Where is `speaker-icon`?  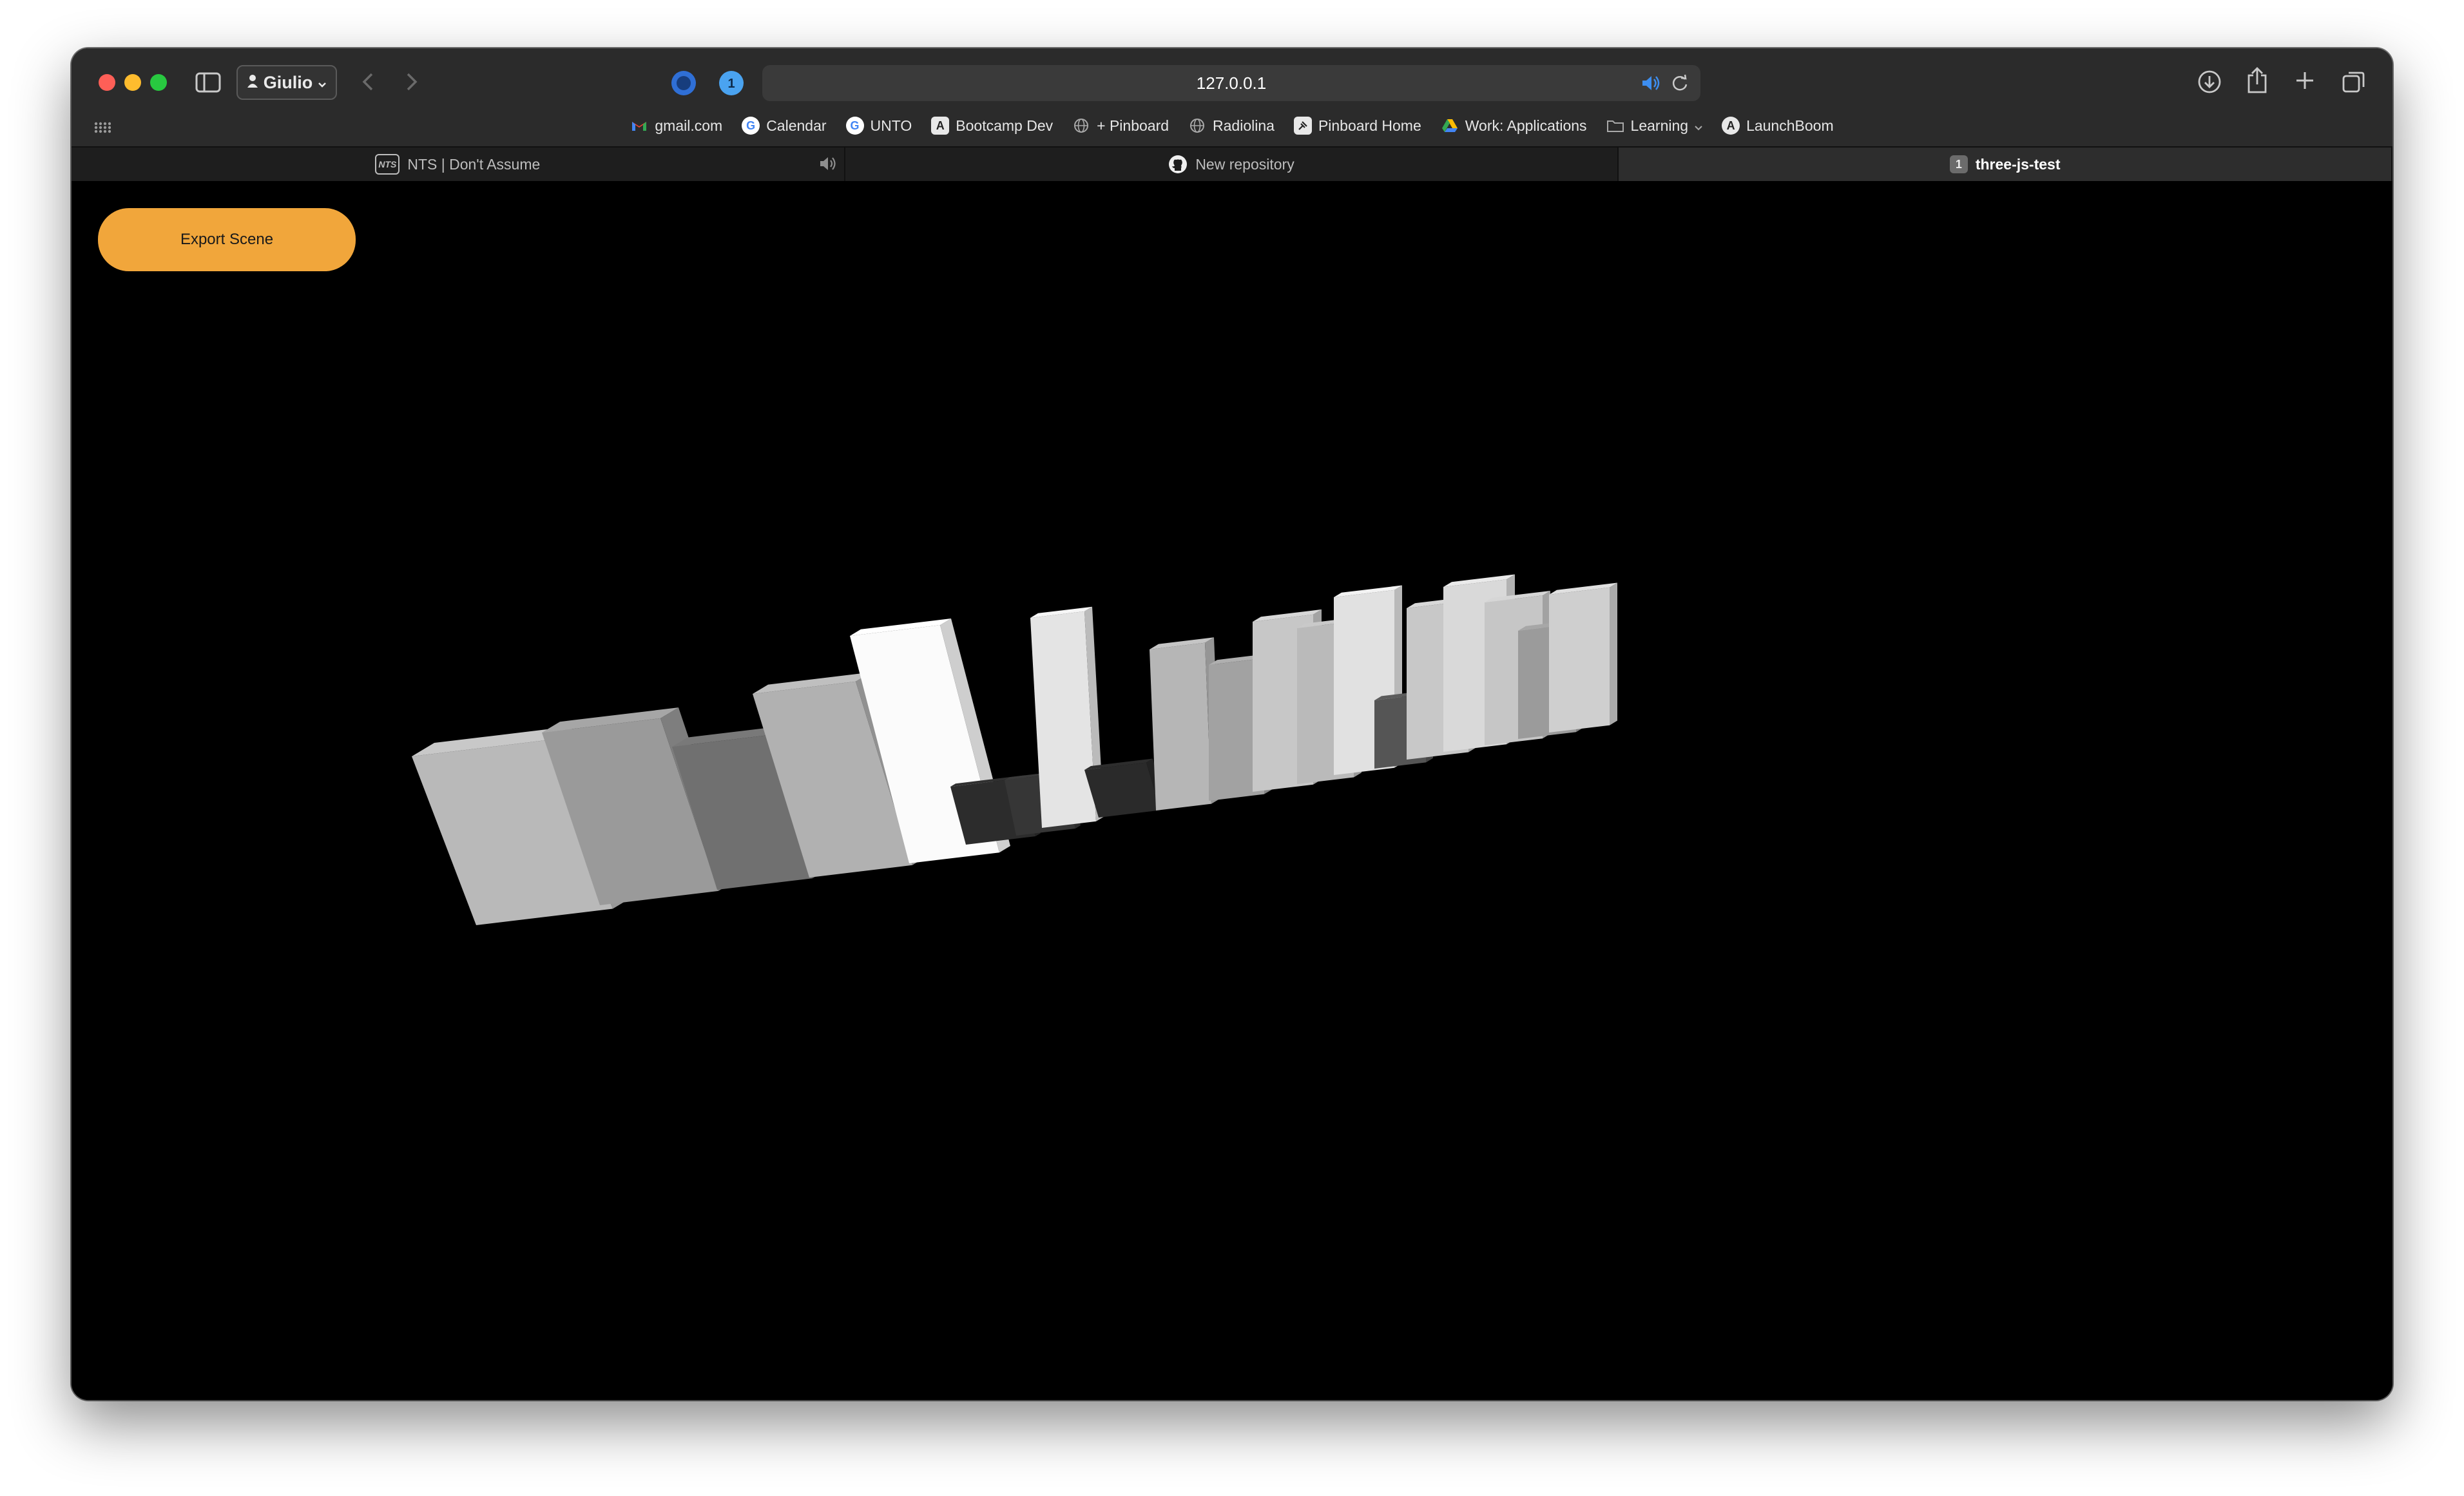 speaker-icon is located at coordinates (828, 165).